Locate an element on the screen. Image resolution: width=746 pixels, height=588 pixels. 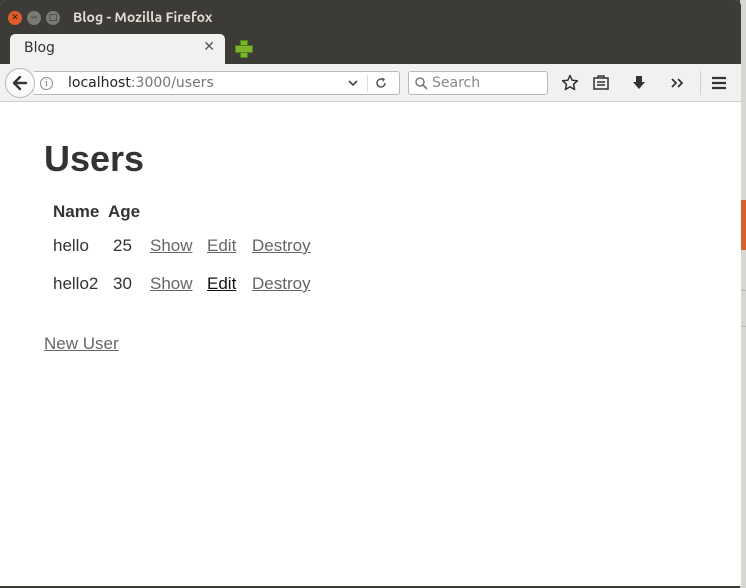
column-header-name: Name is located at coordinates (76, 211).